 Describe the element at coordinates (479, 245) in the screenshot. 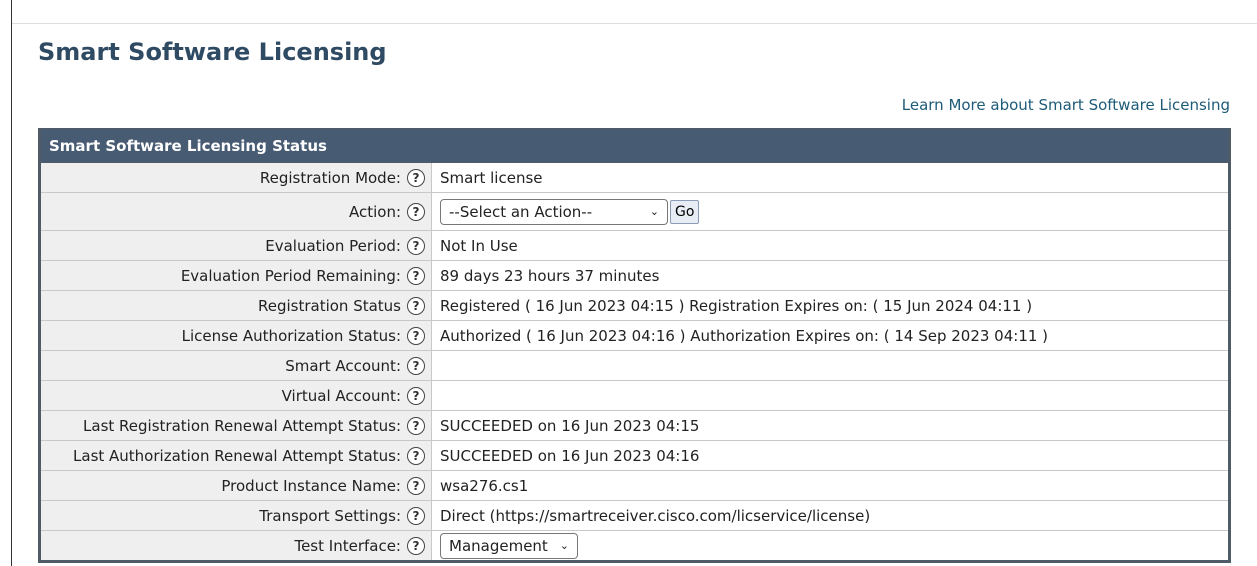

I see `evaluation-period-value: Not In Use` at that location.